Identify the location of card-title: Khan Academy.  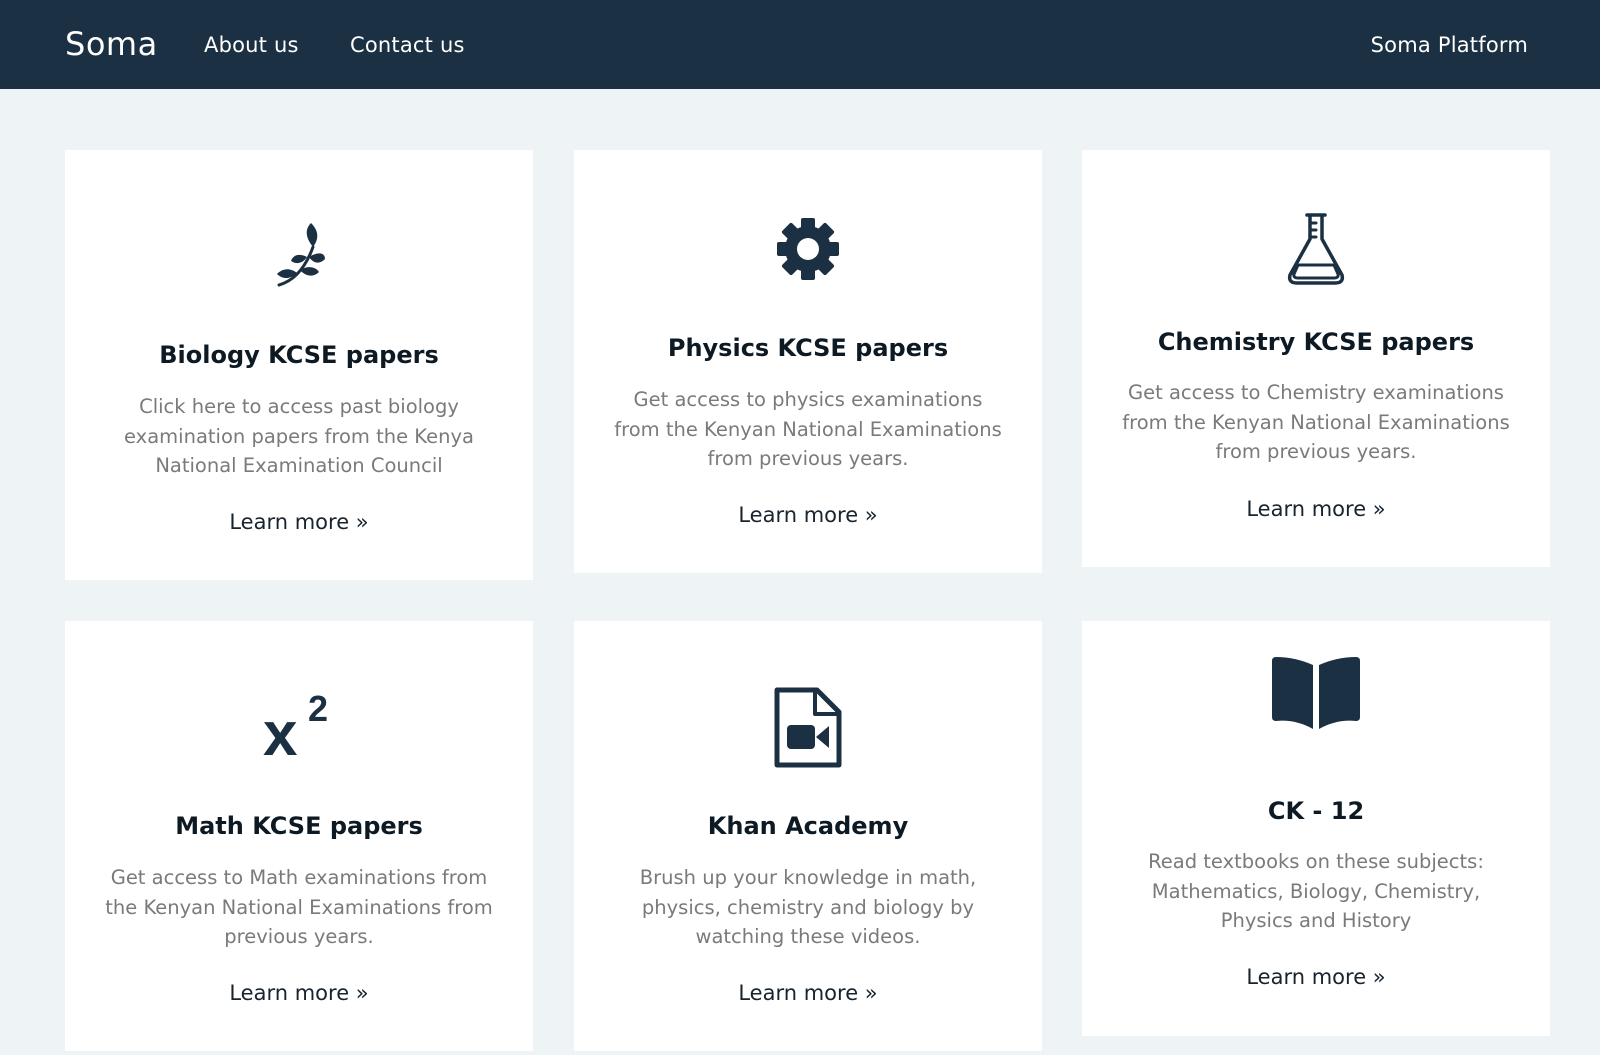
(808, 826).